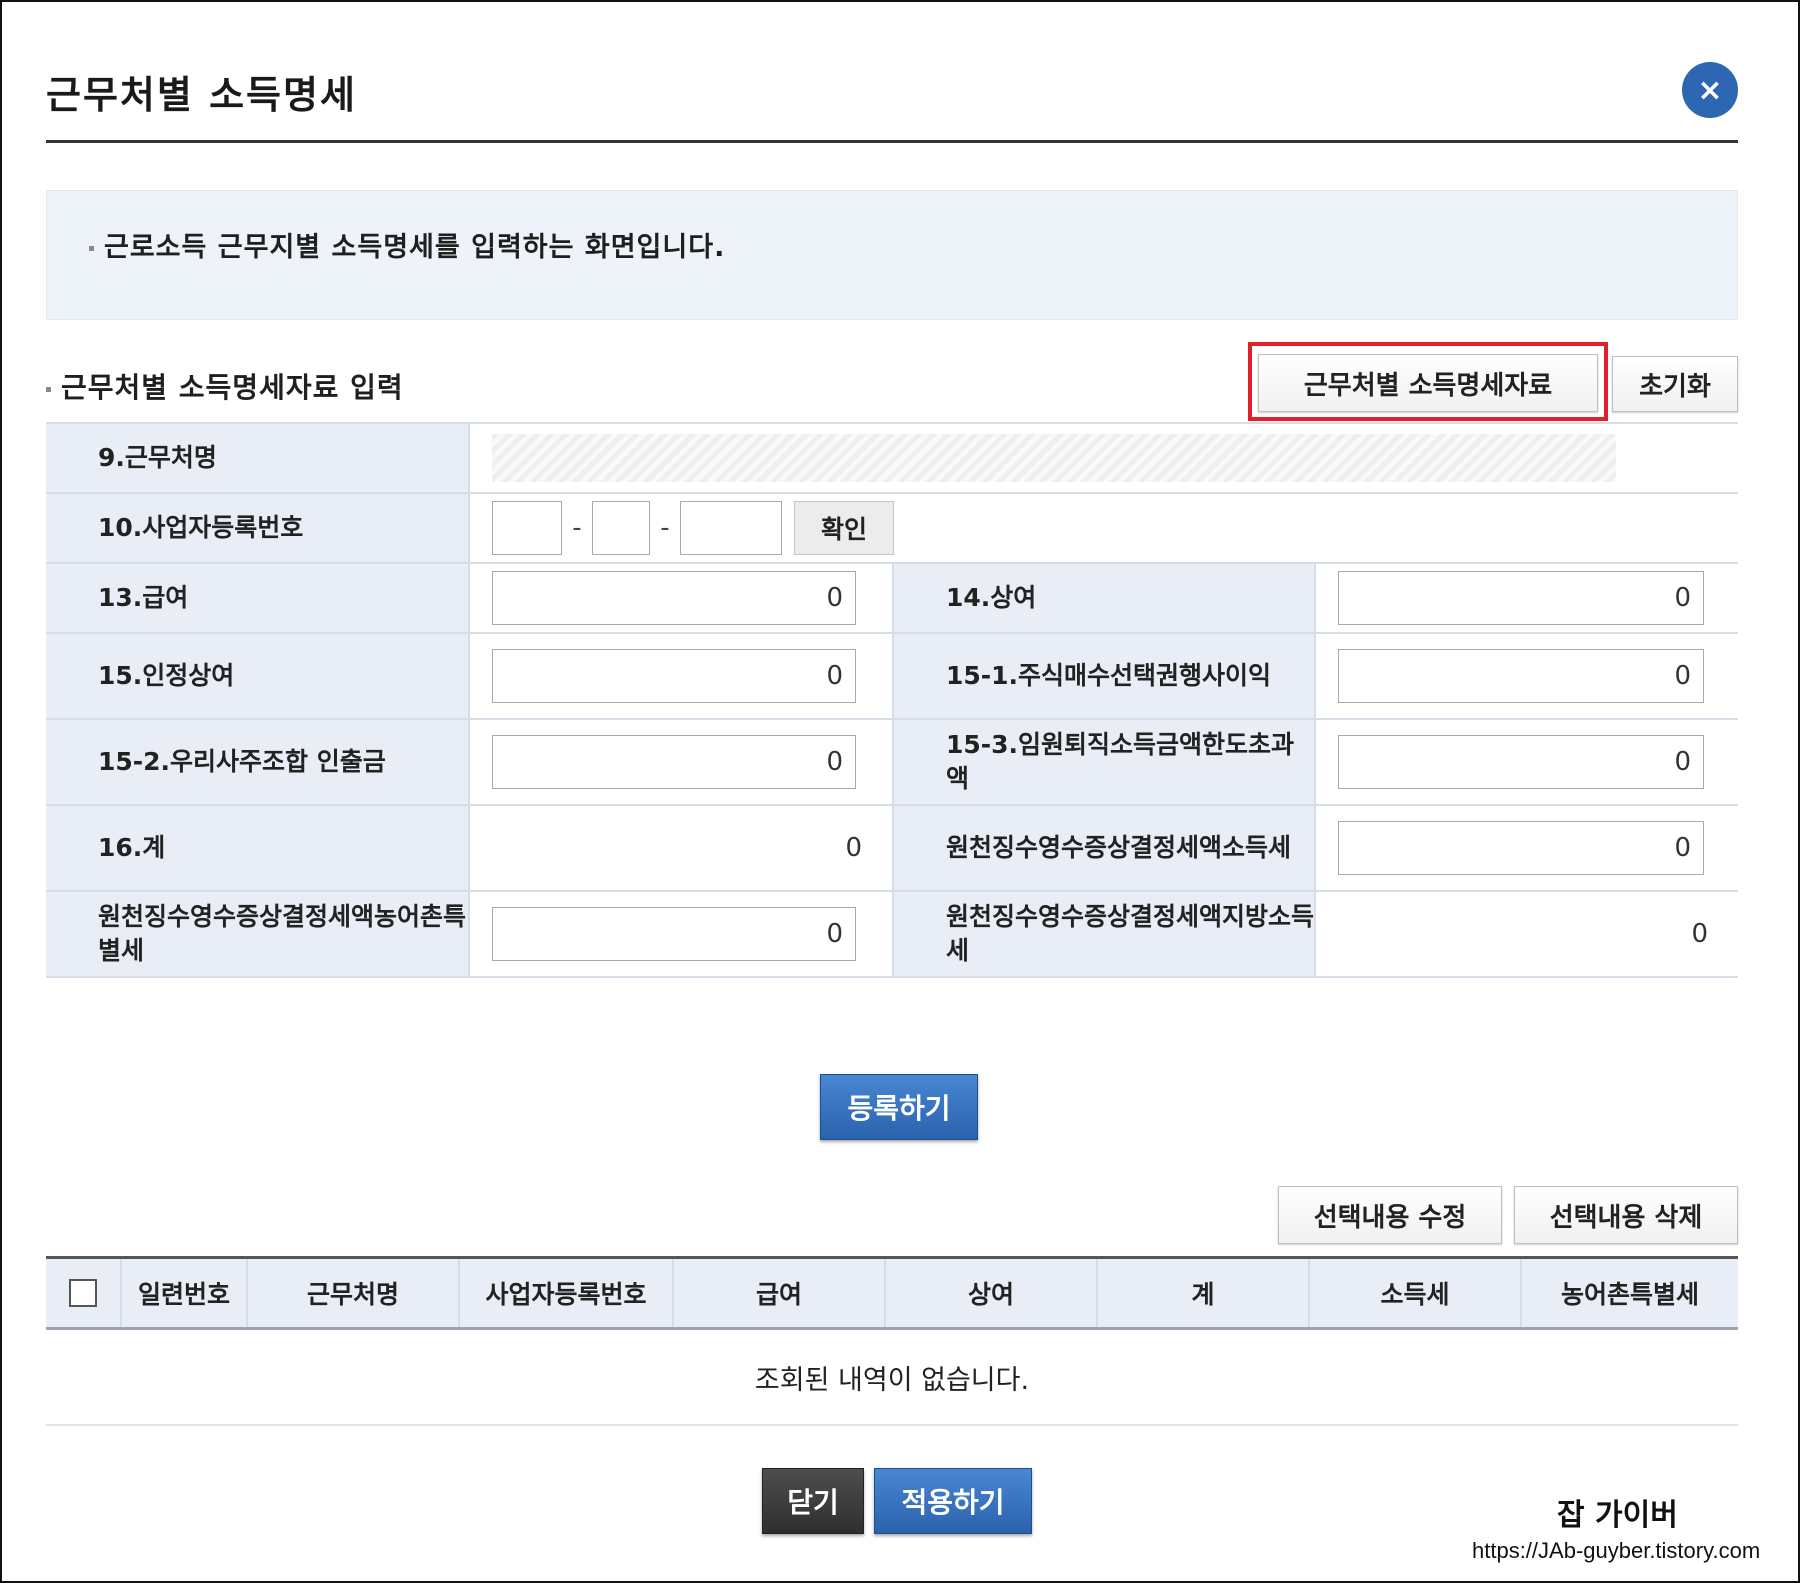 The width and height of the screenshot is (1800, 1583). I want to click on total-cell: 0, so click(682, 848).